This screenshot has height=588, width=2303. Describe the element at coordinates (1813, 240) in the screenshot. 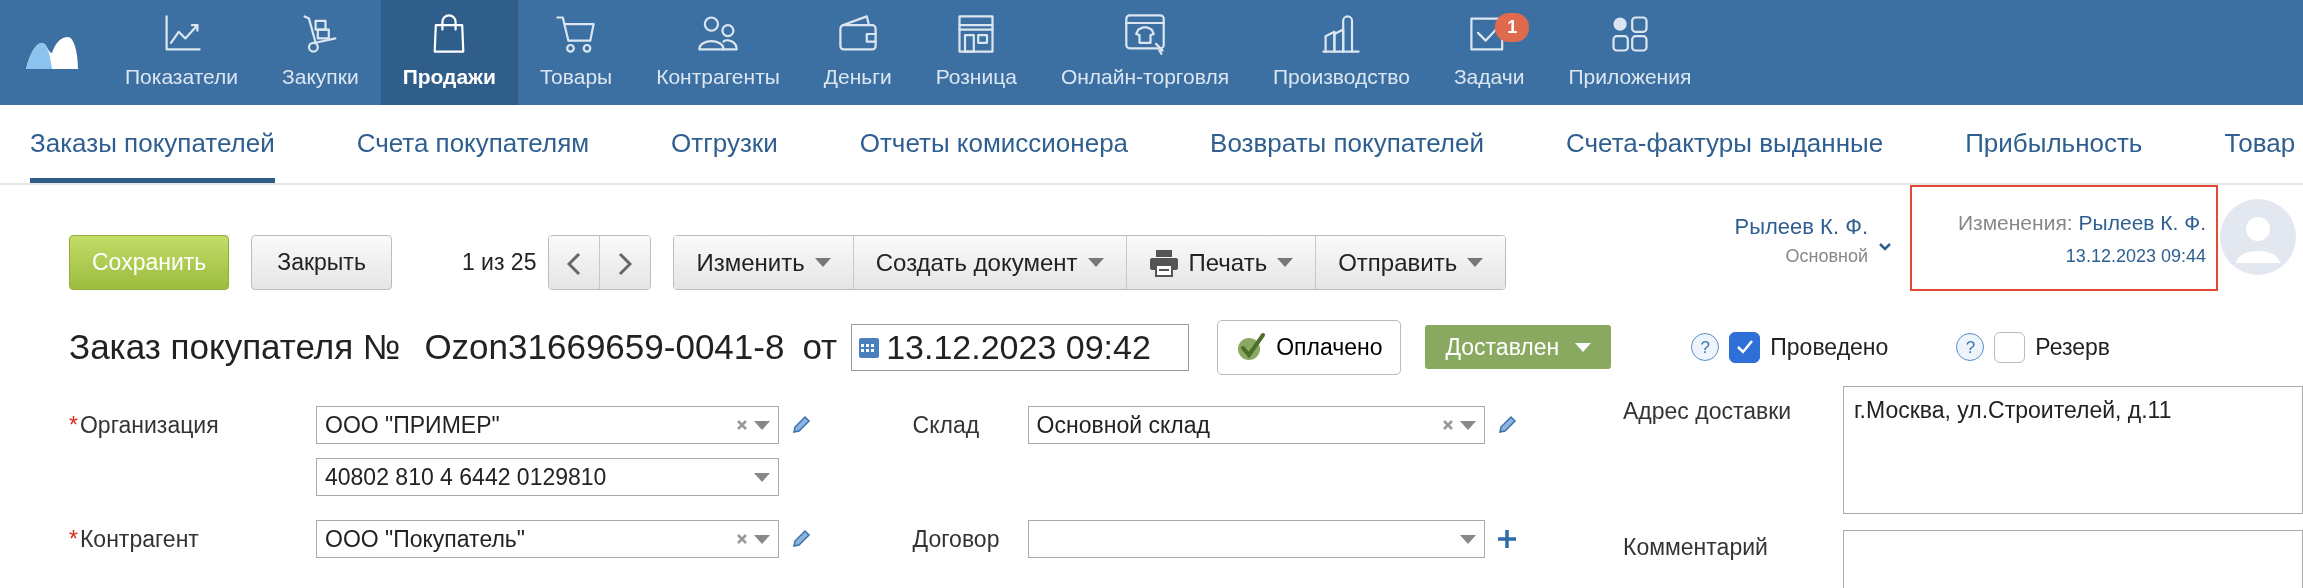

I see `user-menu: Рылеев К. Ф. Основной` at that location.